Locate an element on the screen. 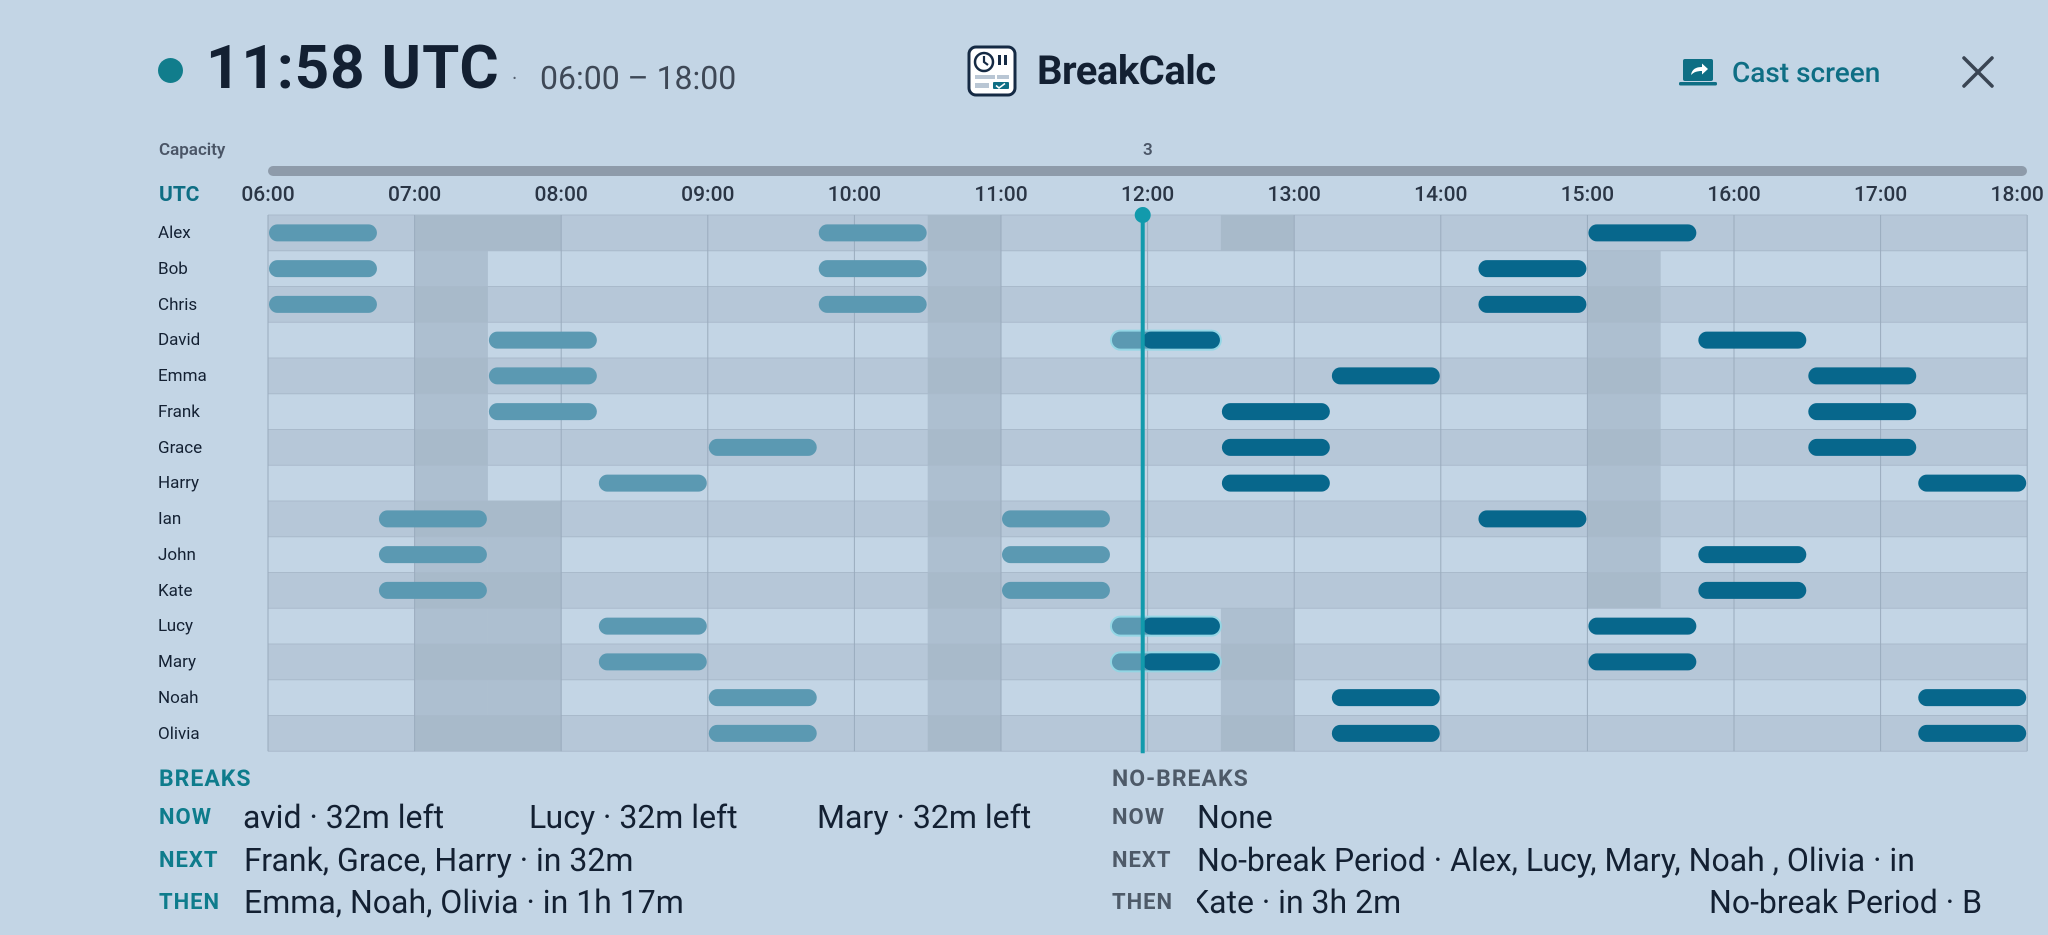 The height and width of the screenshot is (935, 2048). breaks-next-value: Frank, Grace, Harry · in 32m is located at coordinates (439, 860).